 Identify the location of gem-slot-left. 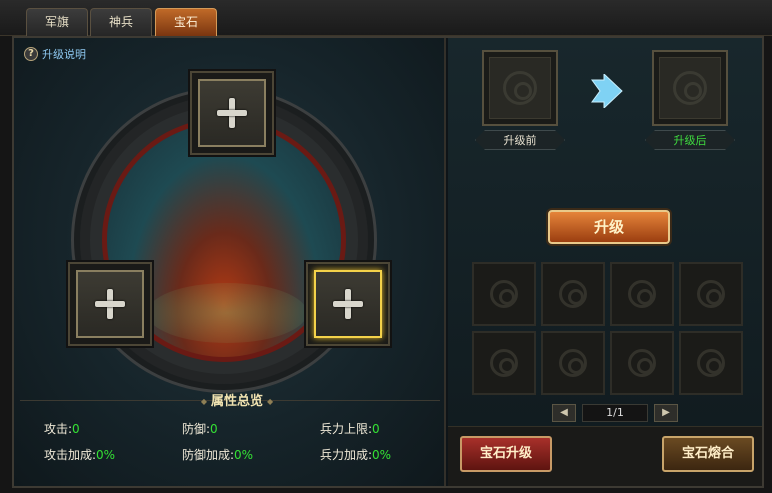
(110, 304).